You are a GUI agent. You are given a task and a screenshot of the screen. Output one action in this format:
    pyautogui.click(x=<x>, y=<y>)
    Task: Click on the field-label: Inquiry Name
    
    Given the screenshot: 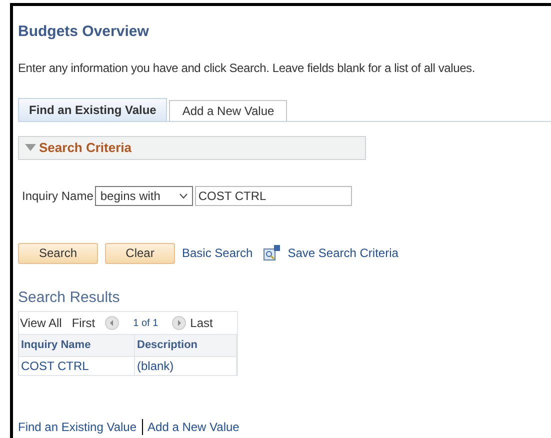 What is the action you would take?
    pyautogui.click(x=58, y=196)
    